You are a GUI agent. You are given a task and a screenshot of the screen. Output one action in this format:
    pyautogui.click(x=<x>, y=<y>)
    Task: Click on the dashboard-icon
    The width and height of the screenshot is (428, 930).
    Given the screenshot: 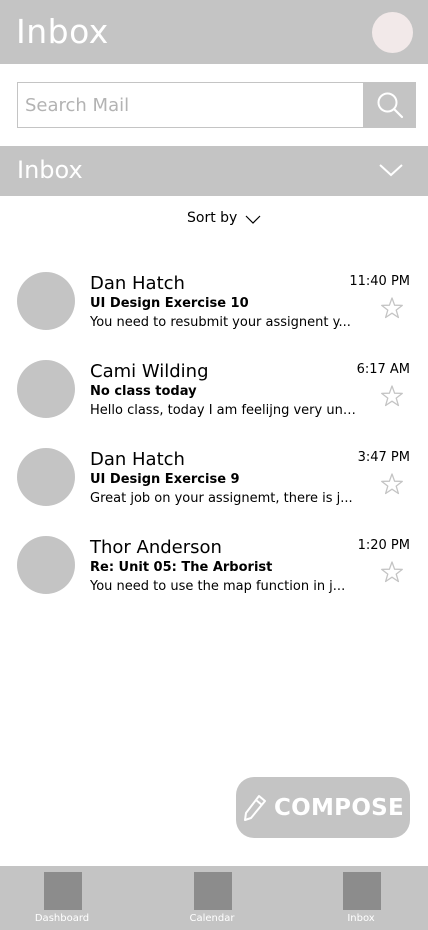 What is the action you would take?
    pyautogui.click(x=63, y=891)
    